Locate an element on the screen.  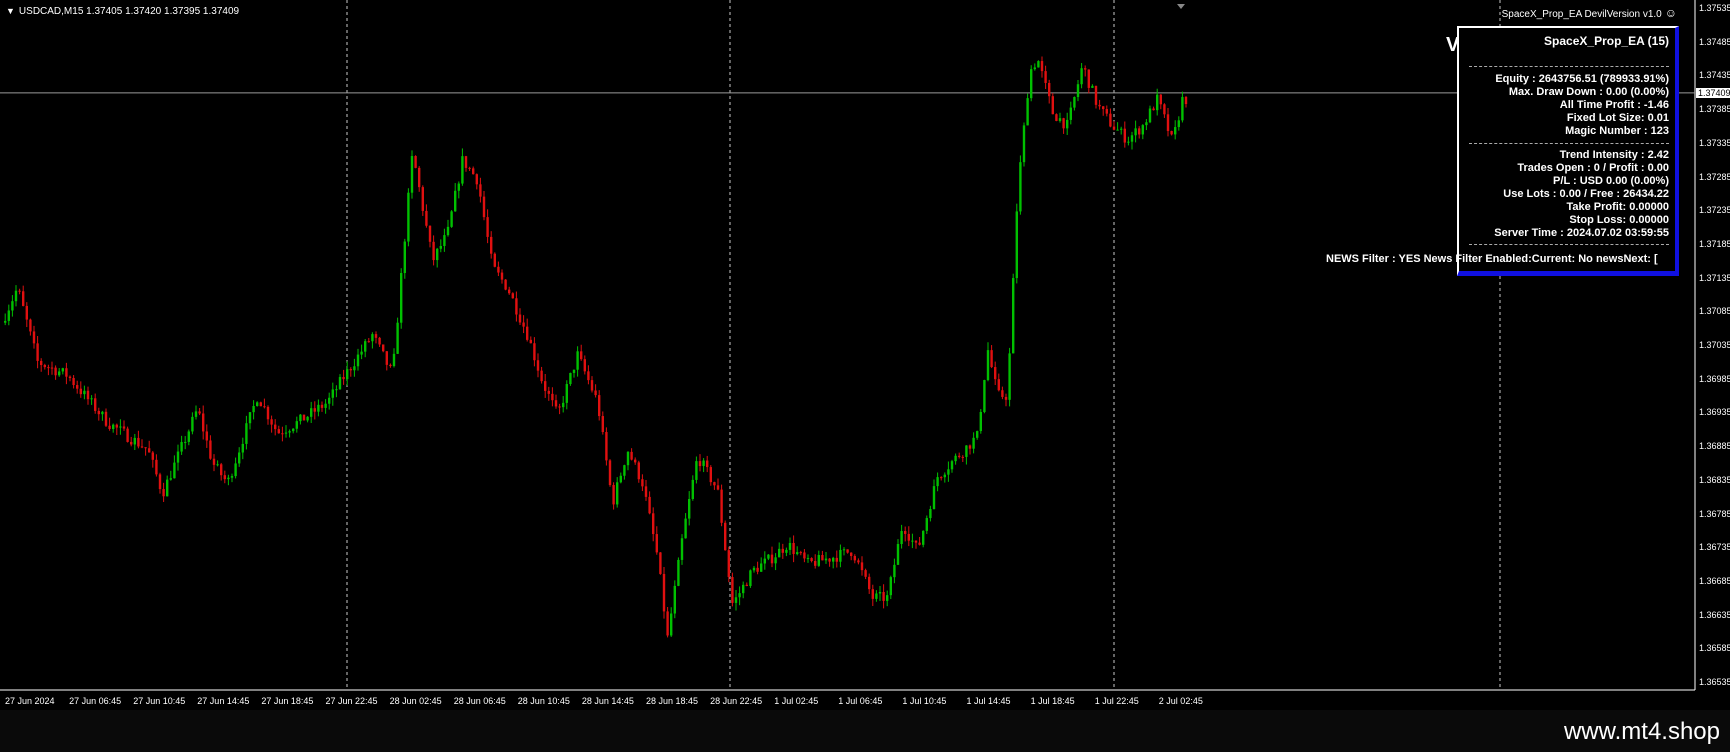
current-price-label: 1.37409 is located at coordinates (1713, 92).